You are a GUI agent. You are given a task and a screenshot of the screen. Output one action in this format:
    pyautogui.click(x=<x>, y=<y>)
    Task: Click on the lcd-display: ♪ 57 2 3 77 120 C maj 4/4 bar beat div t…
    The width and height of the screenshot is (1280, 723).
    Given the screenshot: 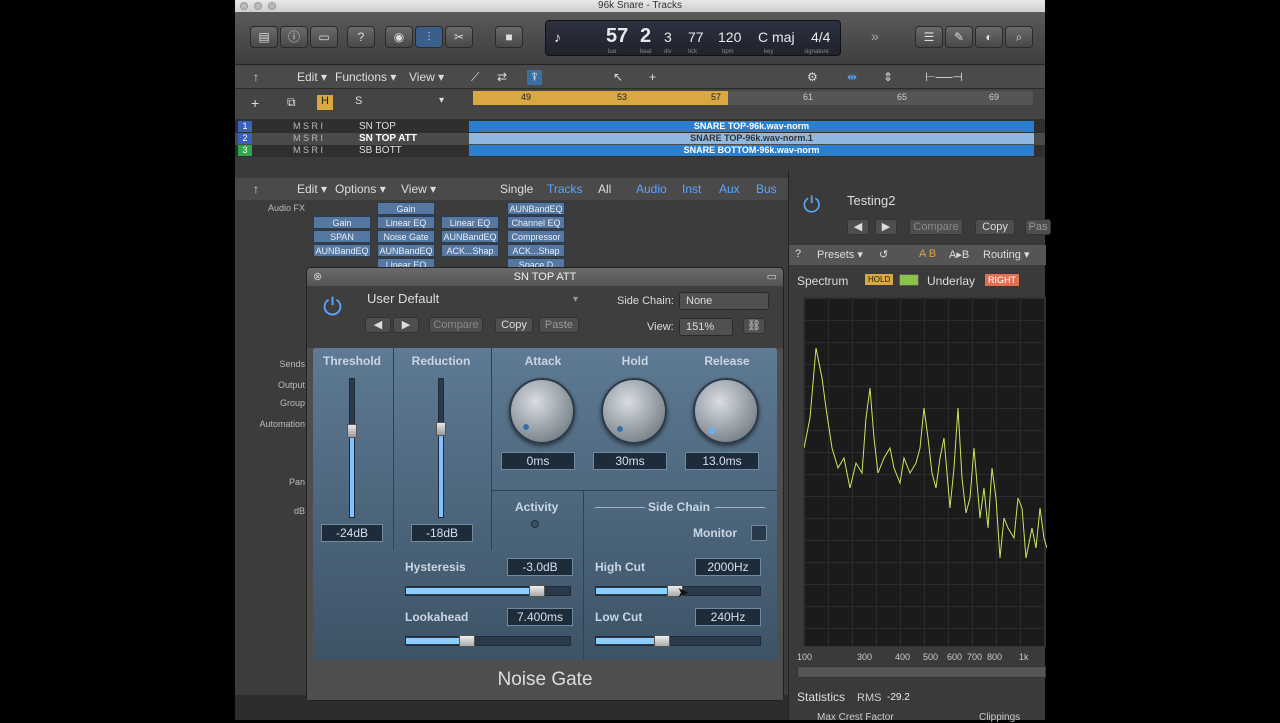 What is the action you would take?
    pyautogui.click(x=693, y=38)
    